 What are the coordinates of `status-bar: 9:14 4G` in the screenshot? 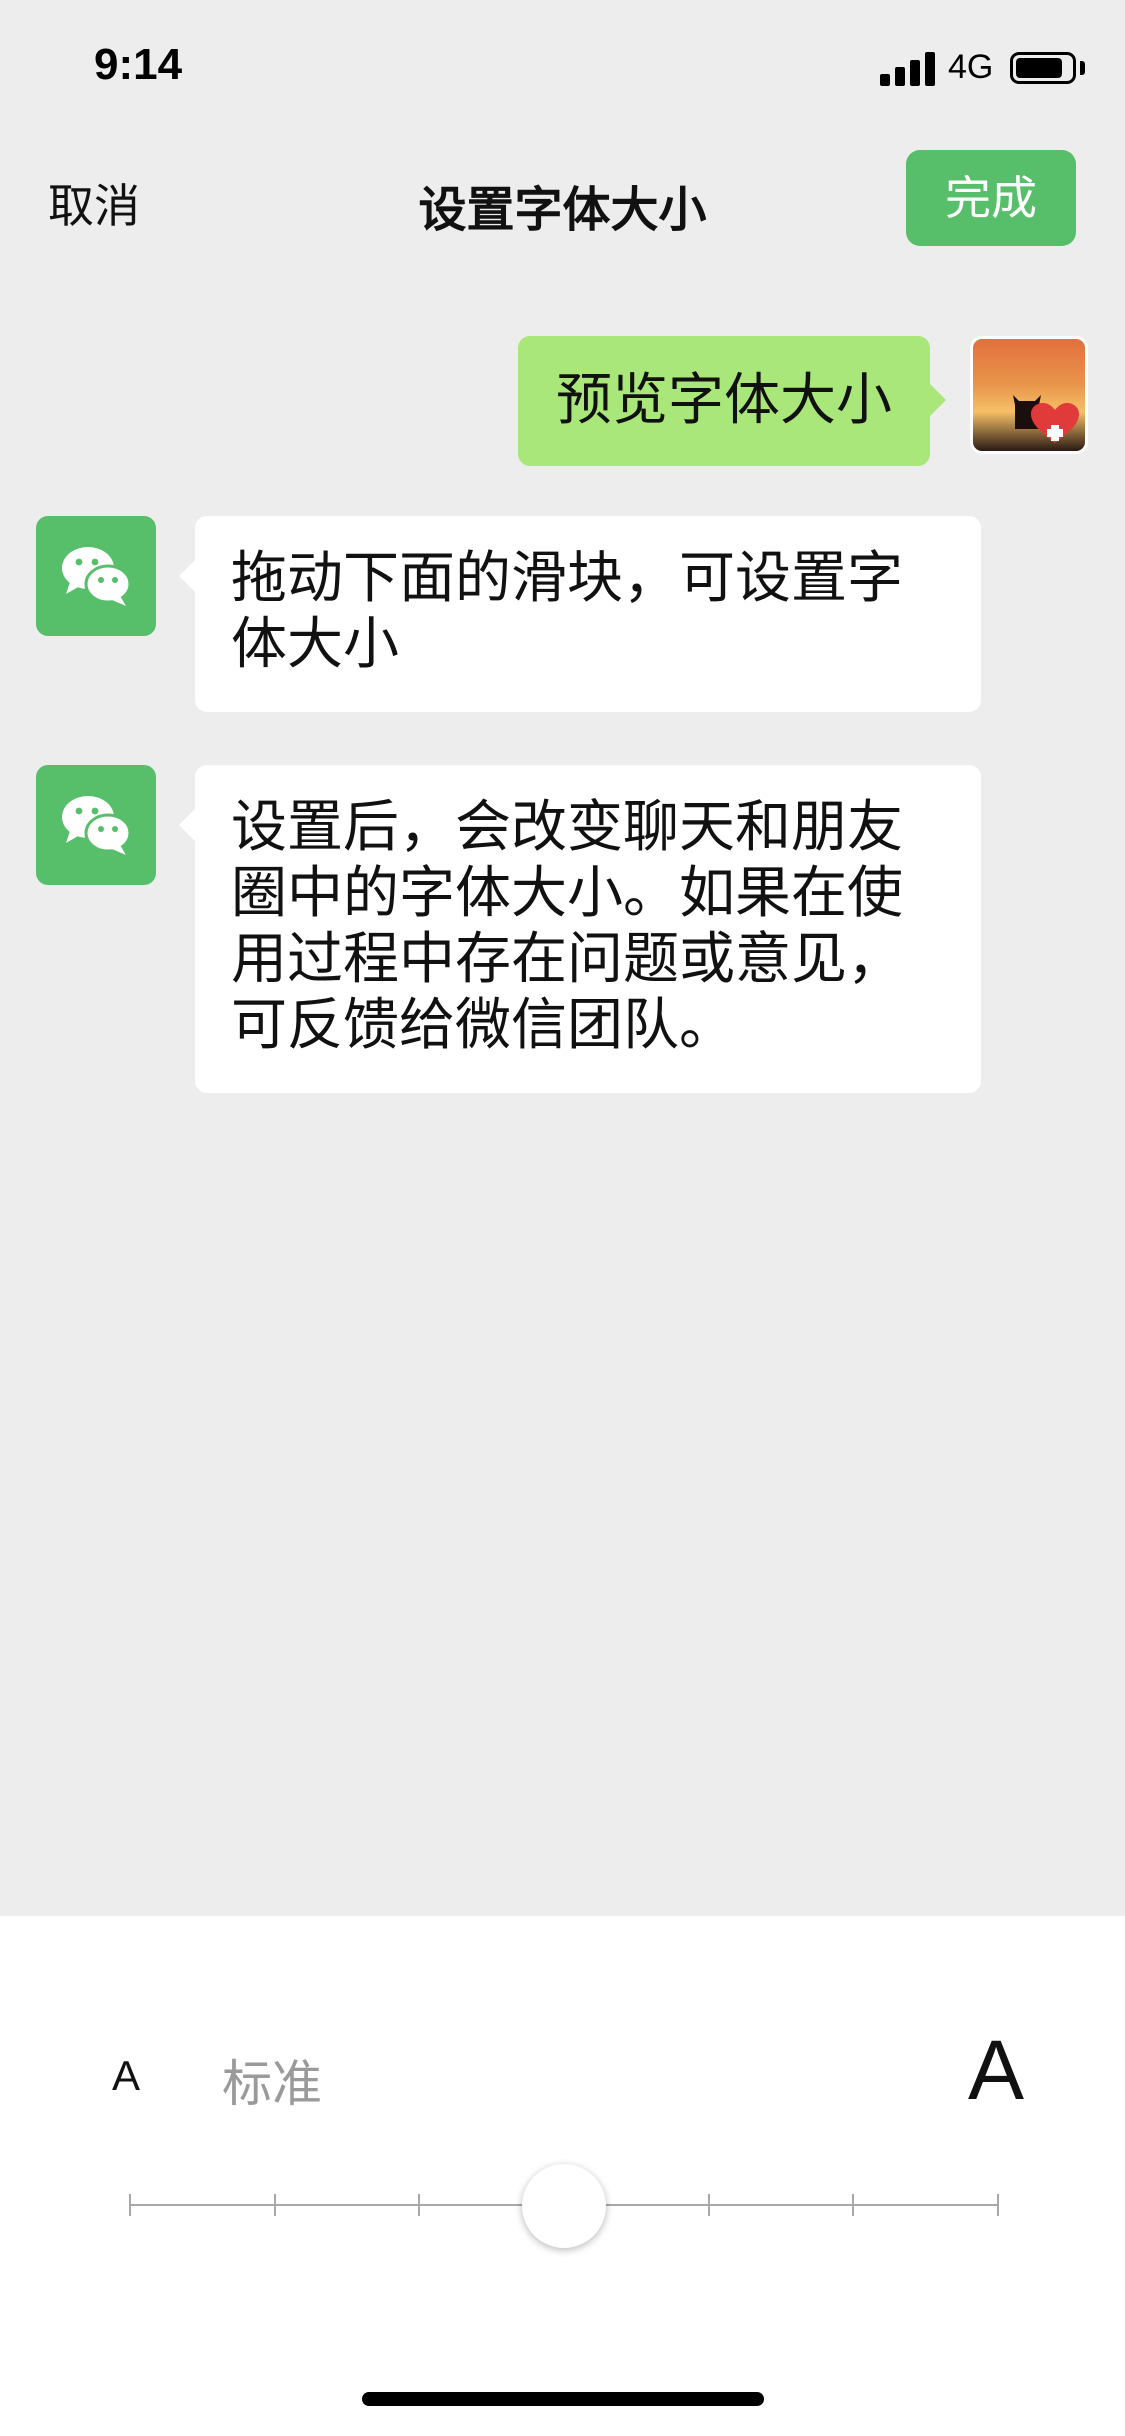 It's located at (562, 66).